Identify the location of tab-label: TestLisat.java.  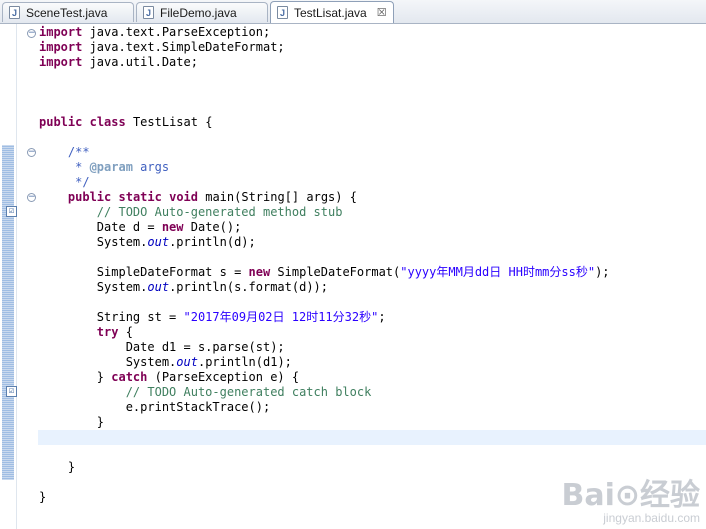
(330, 12).